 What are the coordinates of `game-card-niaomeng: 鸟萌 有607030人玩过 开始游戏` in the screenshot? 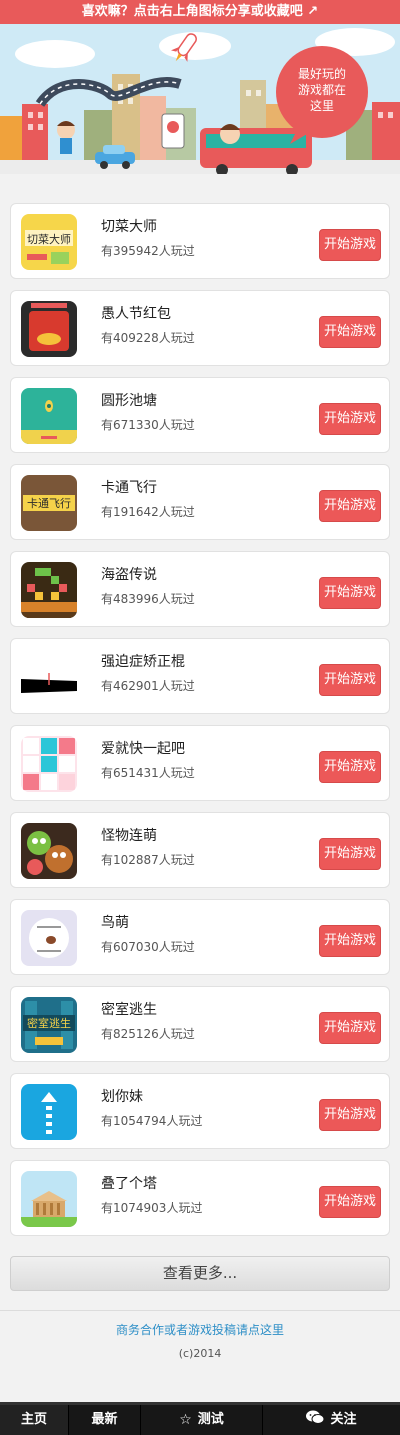 It's located at (200, 937).